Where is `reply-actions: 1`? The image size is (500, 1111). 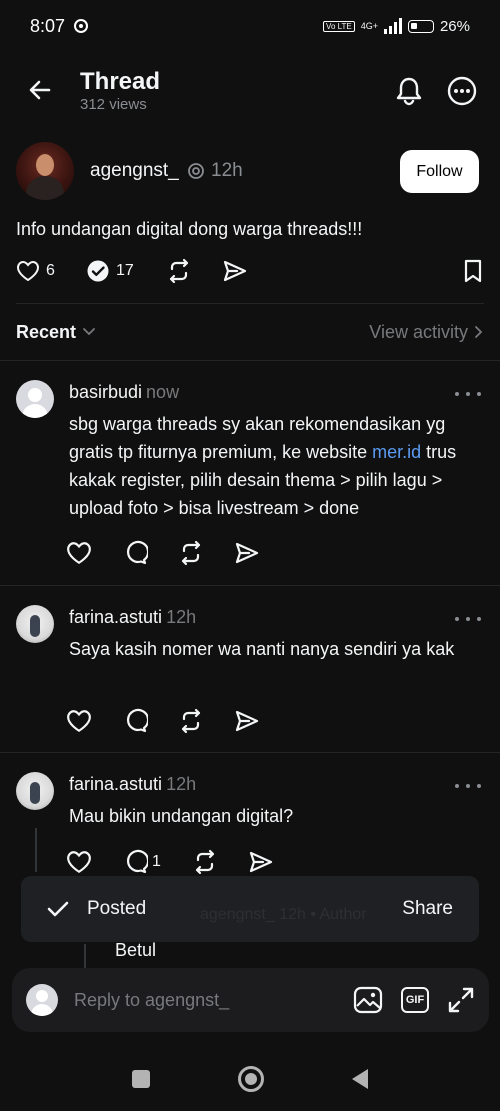 reply-actions: 1 is located at coordinates (185, 862).